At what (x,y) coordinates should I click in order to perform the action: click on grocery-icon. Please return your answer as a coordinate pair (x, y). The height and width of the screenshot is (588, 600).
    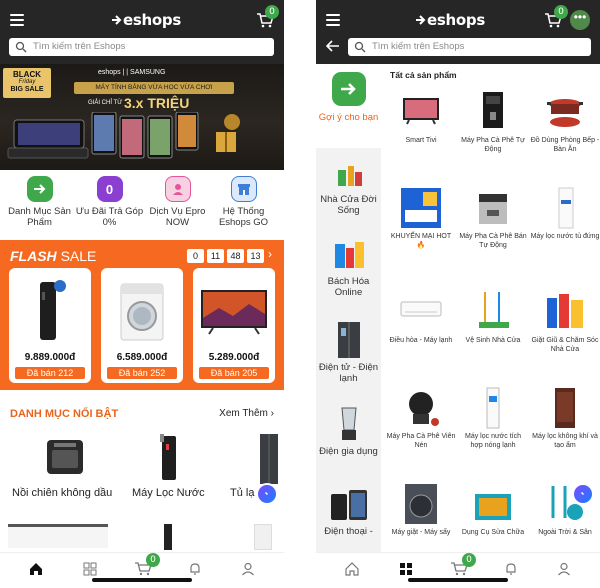
    Looking at the image, I should click on (349, 255).